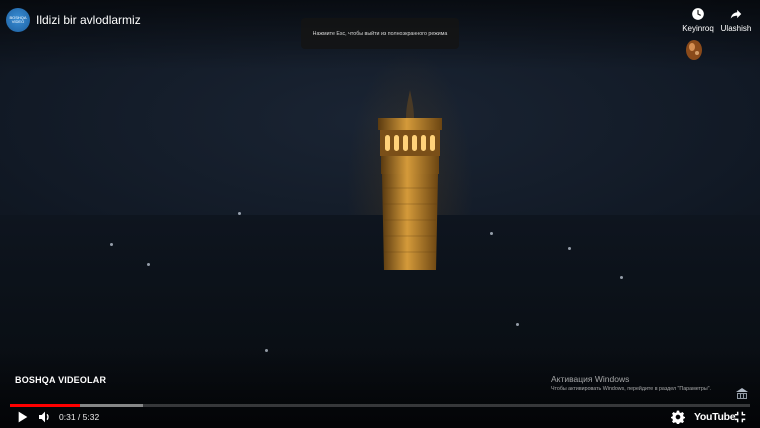  I want to click on settings-button, so click(678, 417).